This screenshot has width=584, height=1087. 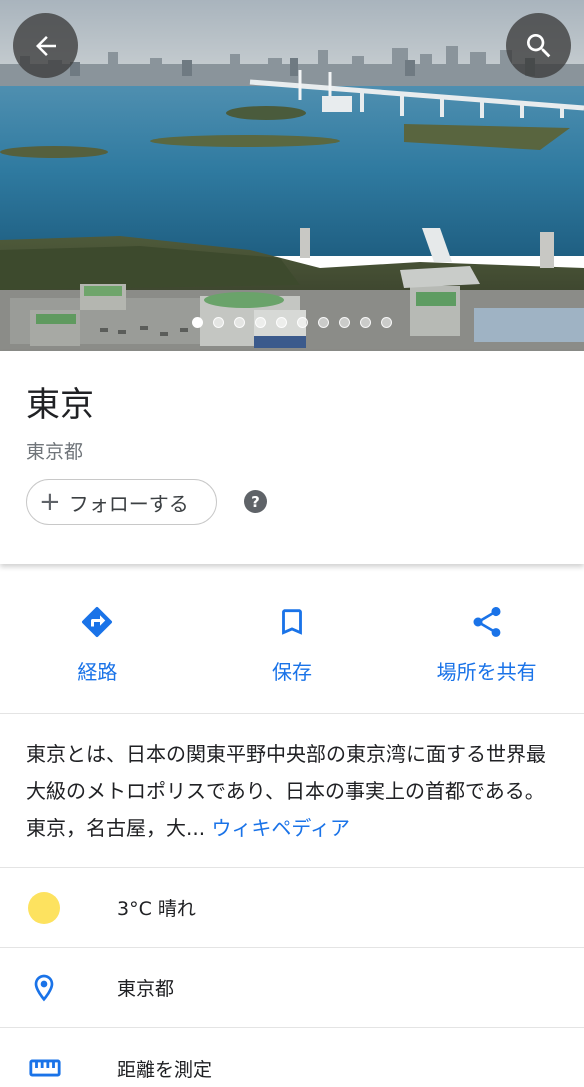 I want to click on place-subtitle: 東京都, so click(x=55, y=452).